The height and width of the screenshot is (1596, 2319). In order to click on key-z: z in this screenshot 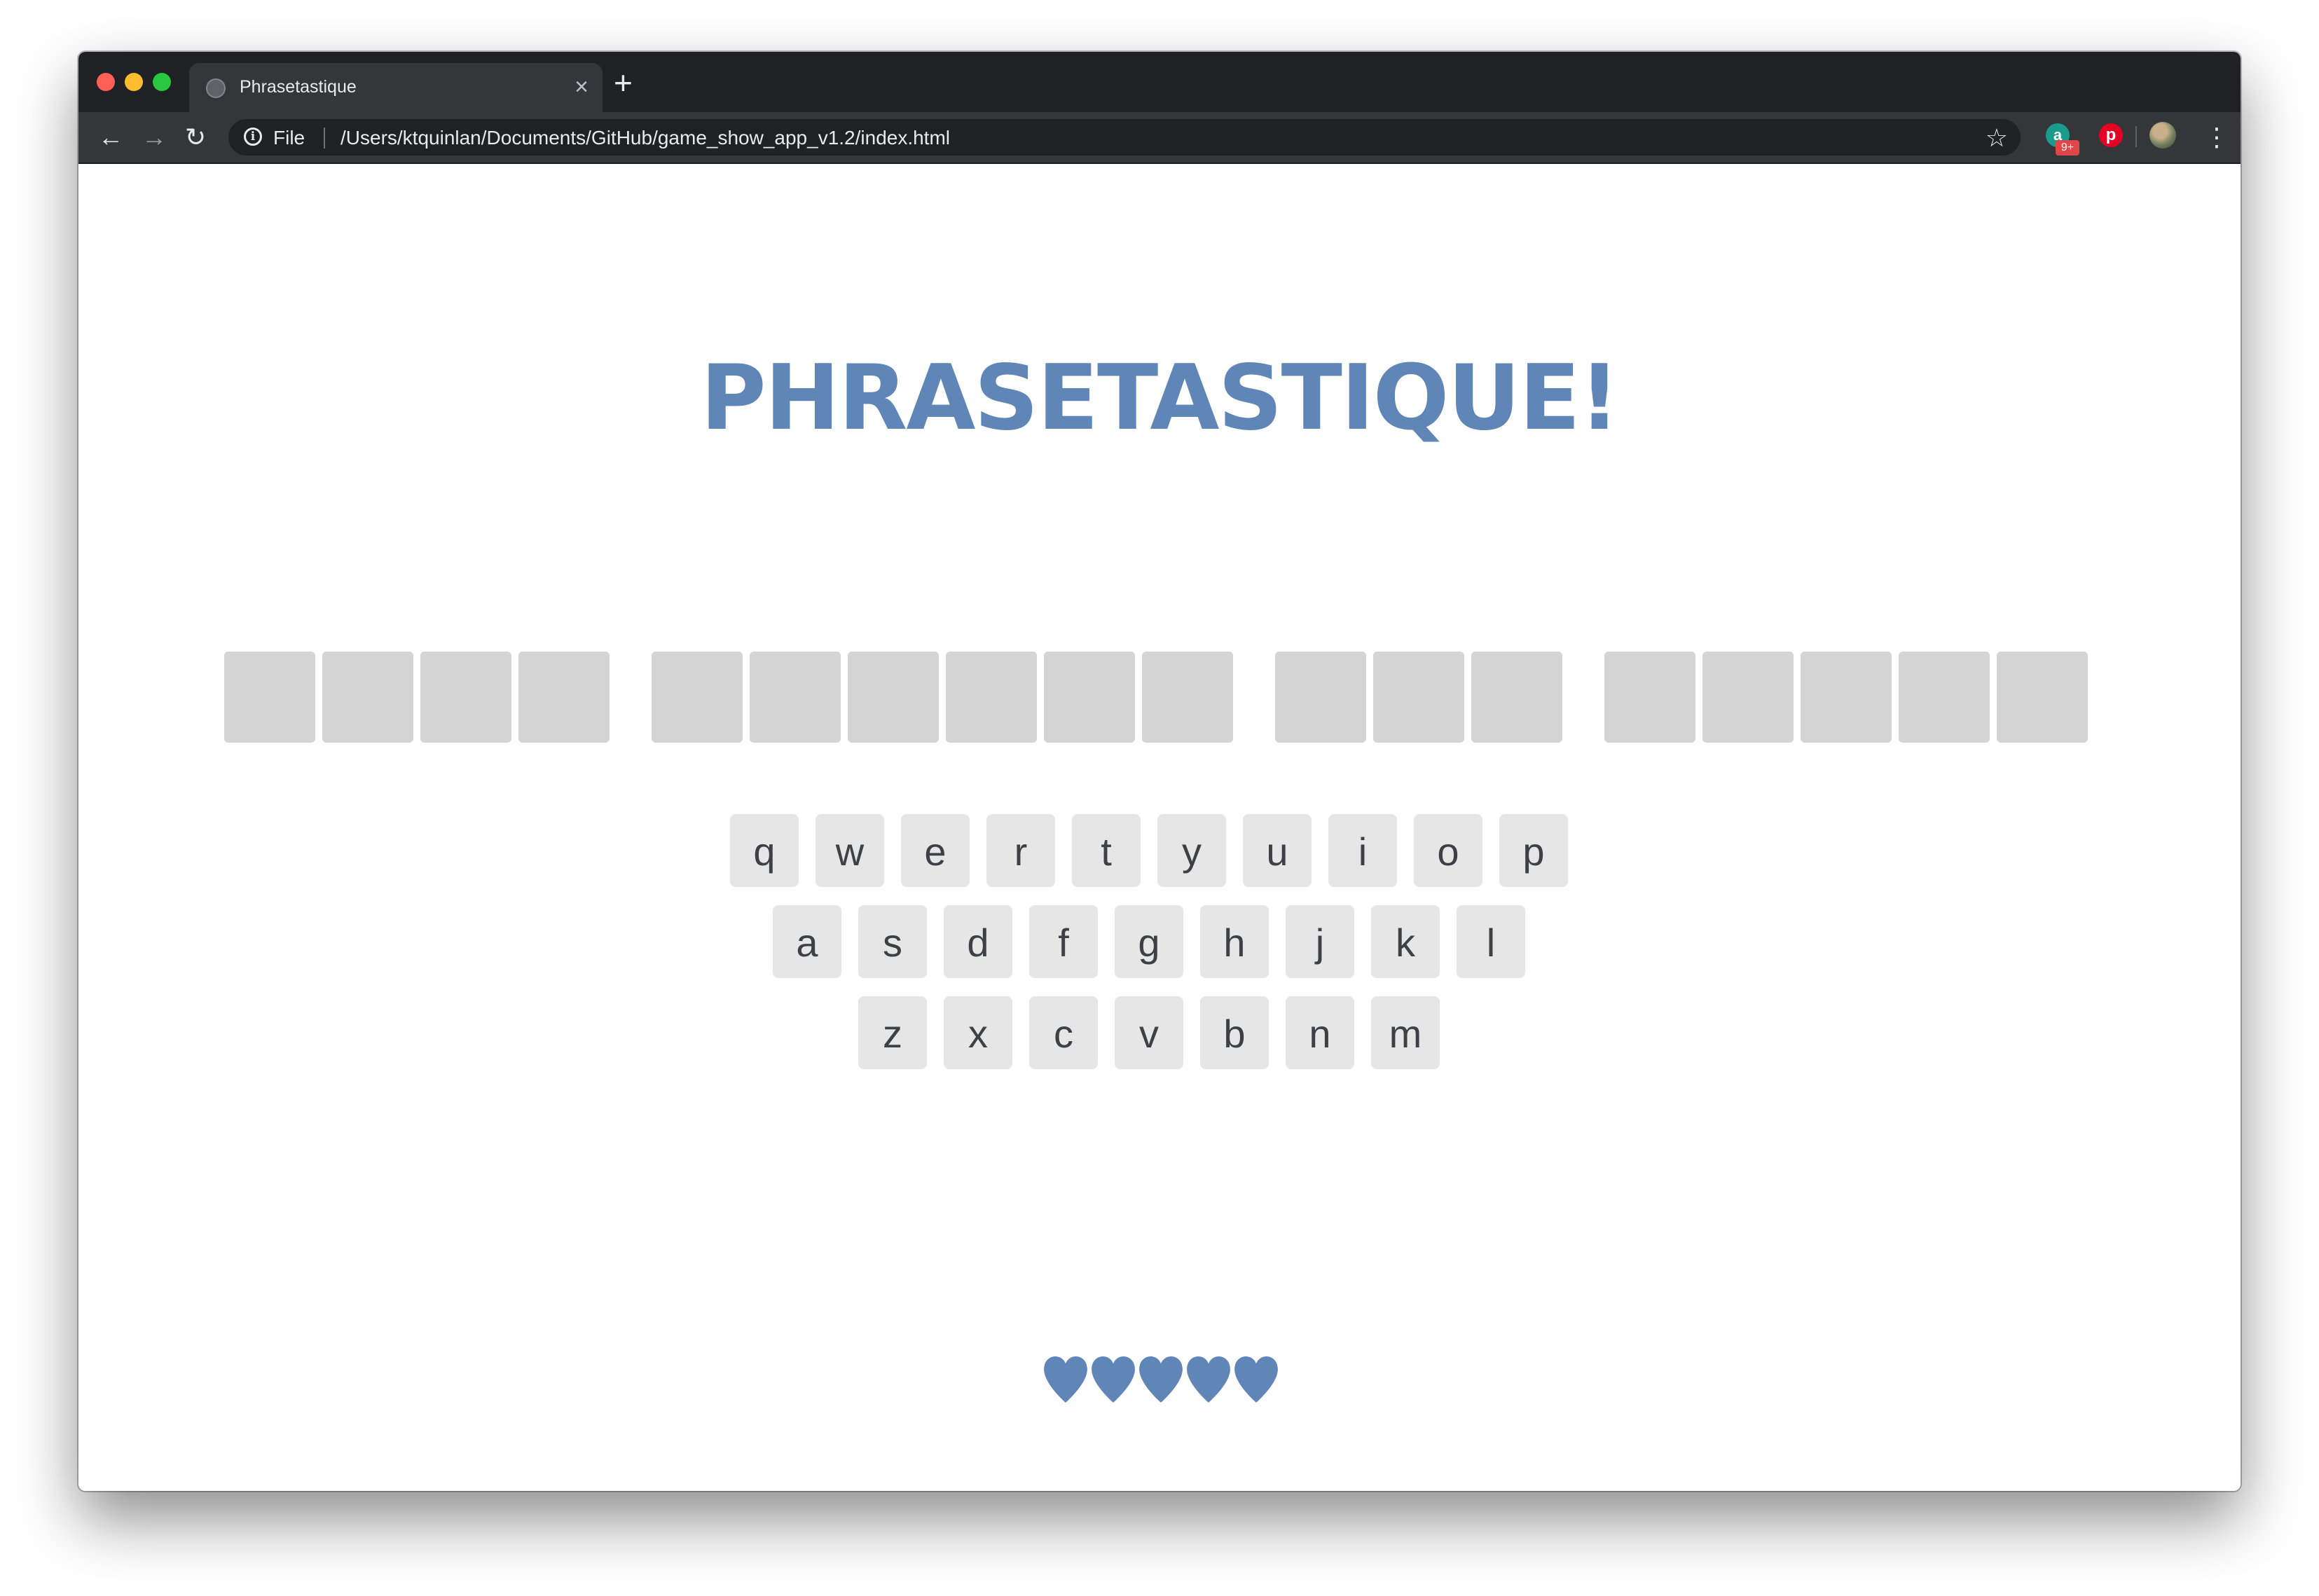, I will do `click(892, 1032)`.